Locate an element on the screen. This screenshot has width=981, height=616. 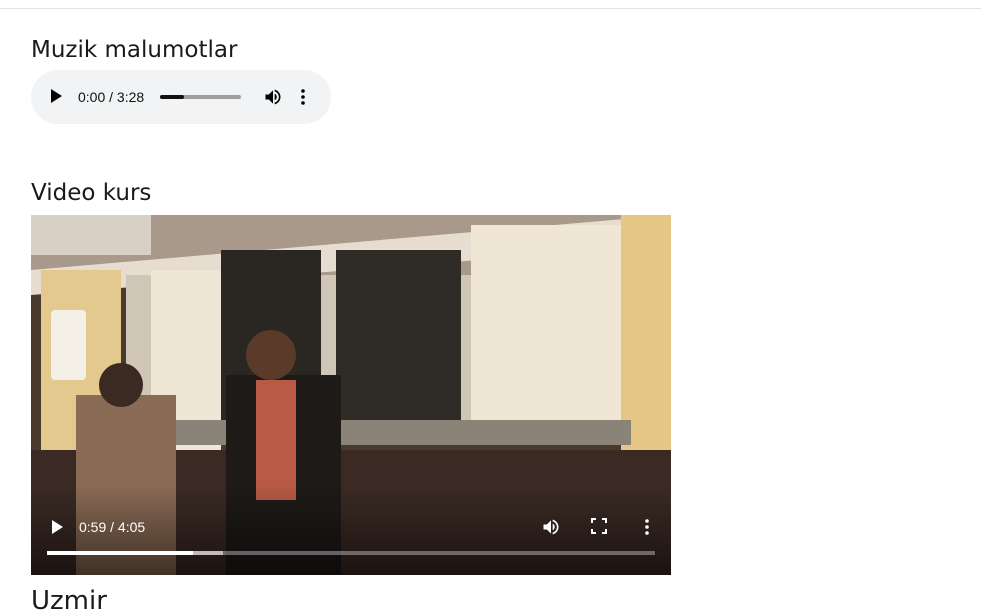
video-more-options-icon is located at coordinates (647, 527).